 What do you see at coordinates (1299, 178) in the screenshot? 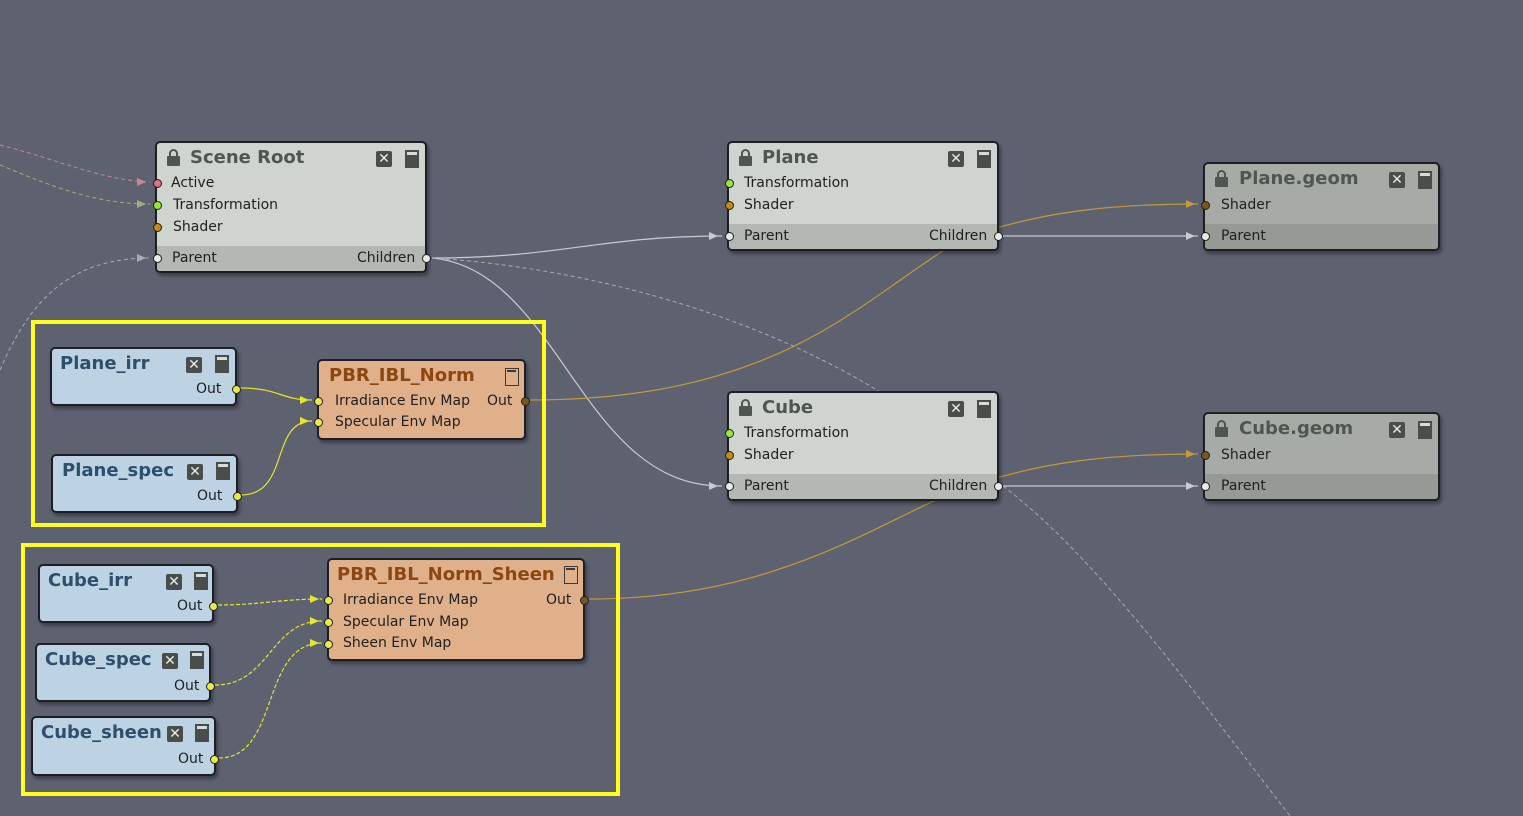
I see `node-title: Plane.geom` at bounding box center [1299, 178].